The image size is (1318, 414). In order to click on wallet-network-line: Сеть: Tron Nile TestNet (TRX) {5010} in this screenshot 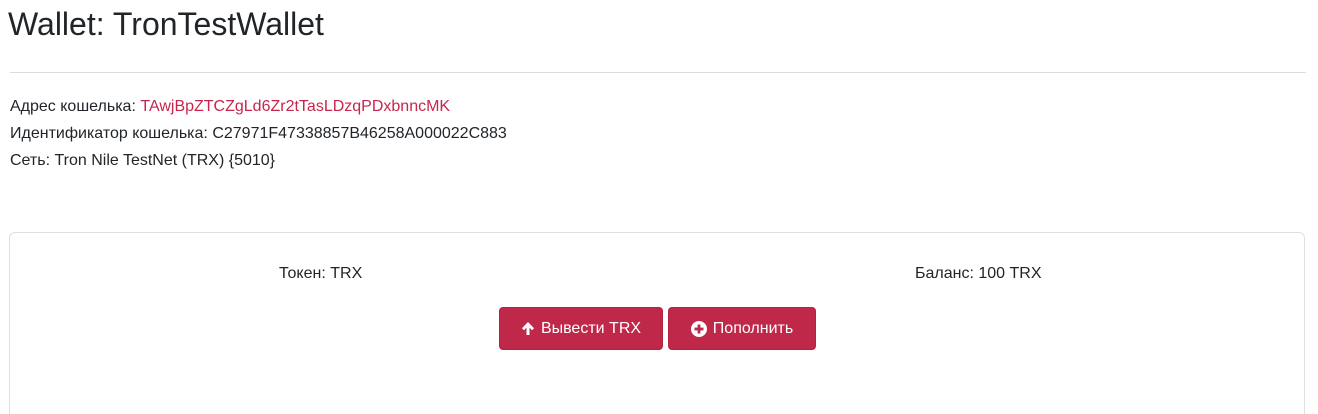, I will do `click(258, 160)`.